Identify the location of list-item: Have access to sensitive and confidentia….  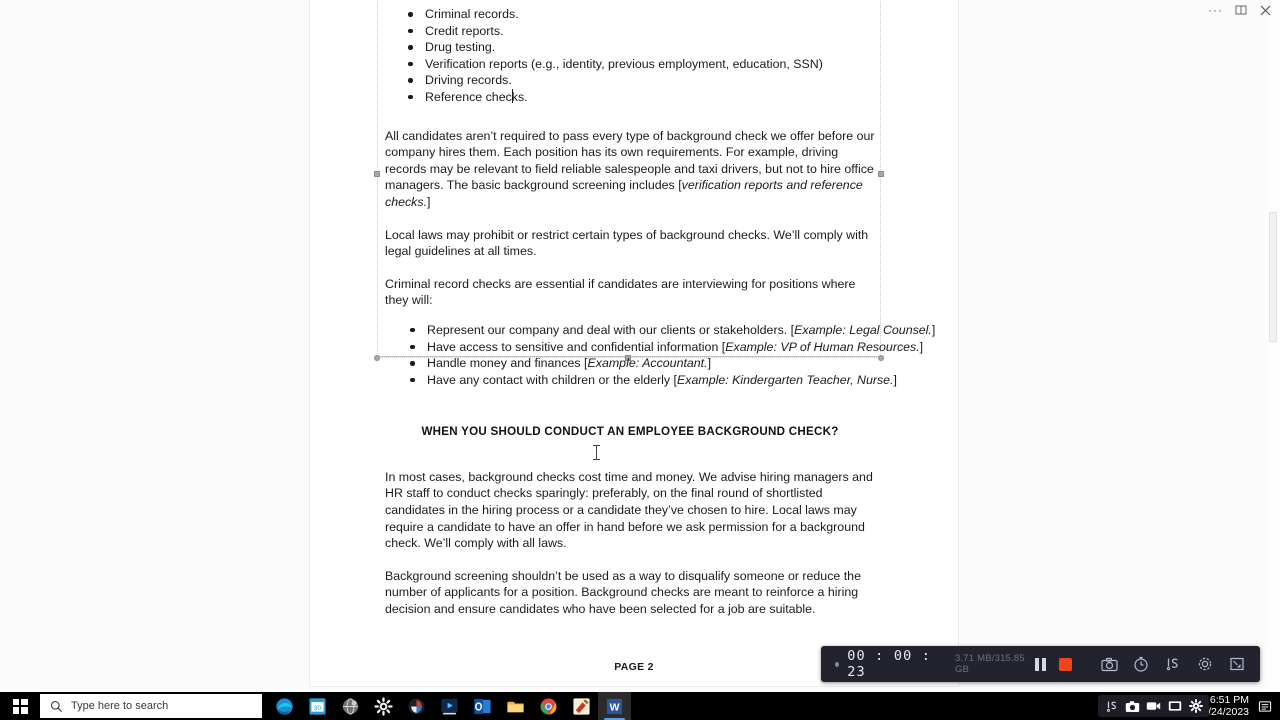
(654, 347).